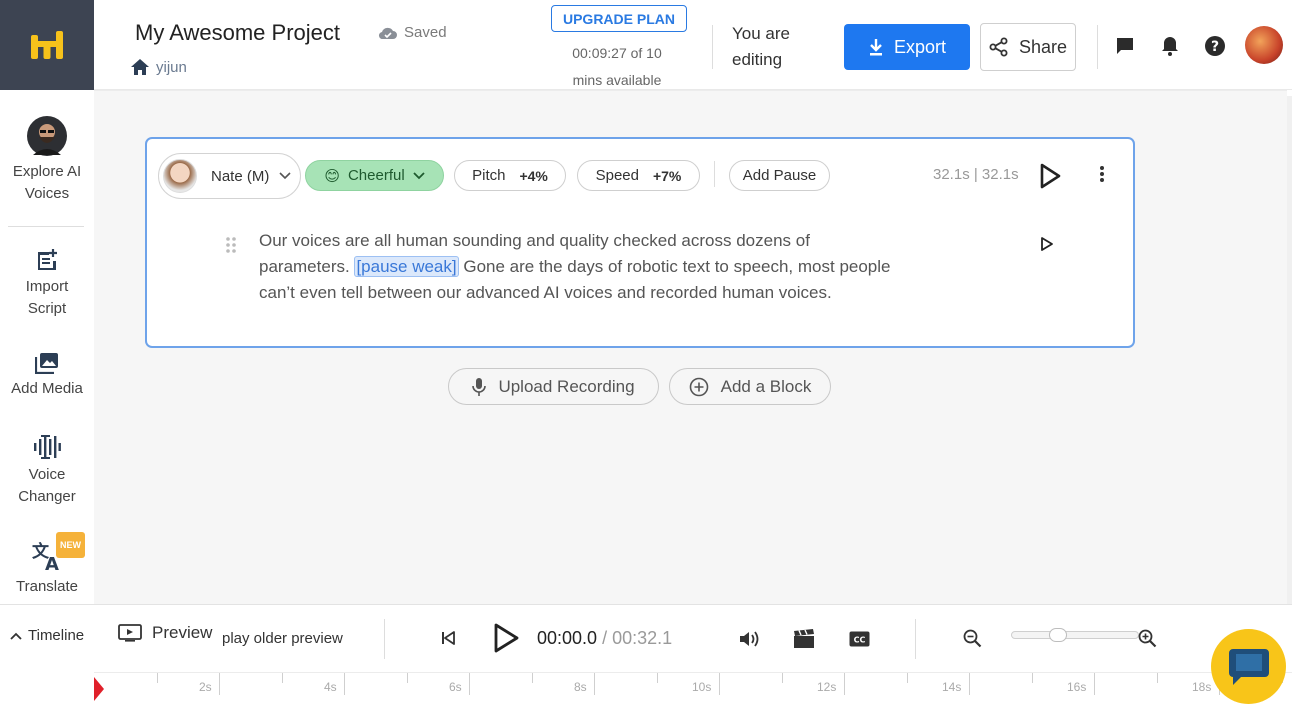 This screenshot has height=704, width=1292. Describe the element at coordinates (47, 388) in the screenshot. I see `sidebar-label: Add Media` at that location.